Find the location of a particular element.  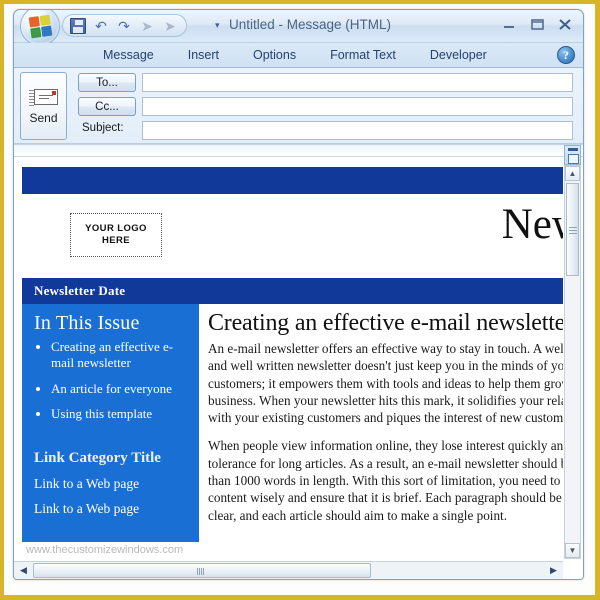

sidebar-link-2: Link to a Web page is located at coordinates (111, 509).